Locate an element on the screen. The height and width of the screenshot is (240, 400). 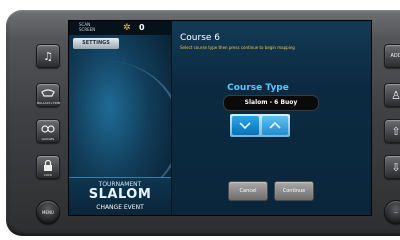
minus-icon: — is located at coordinates (396, 212).